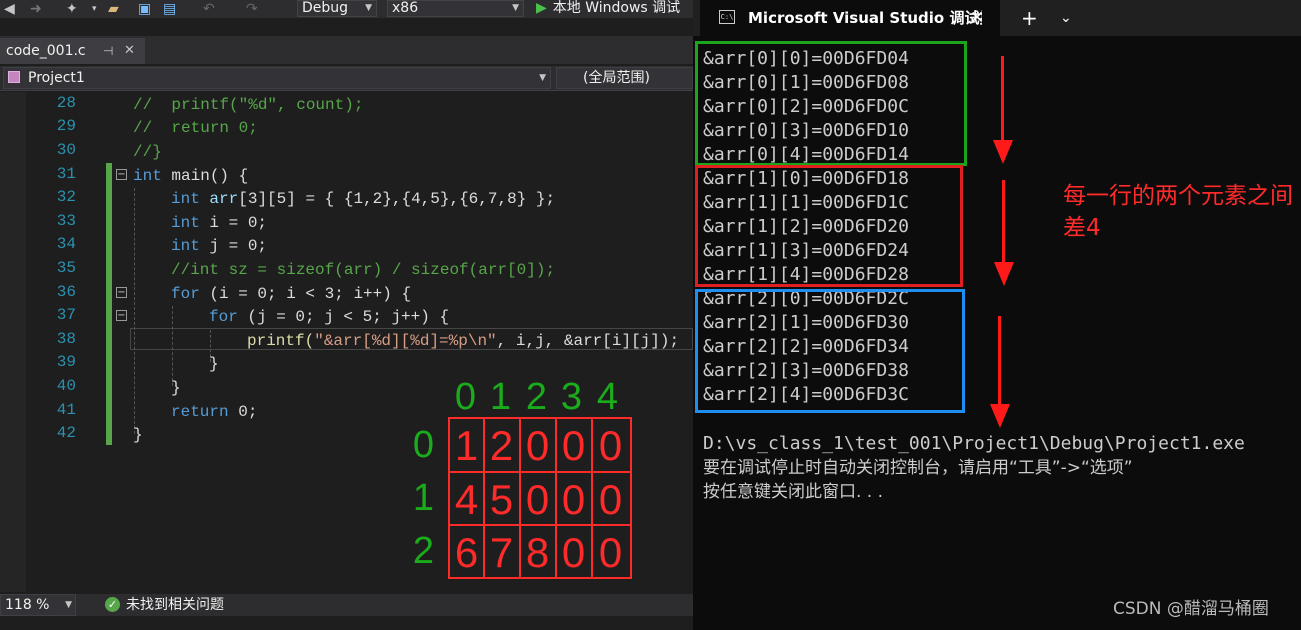 Image resolution: width=1301 pixels, height=630 pixels. Describe the element at coordinates (66, 221) in the screenshot. I see `line-number: 33` at that location.